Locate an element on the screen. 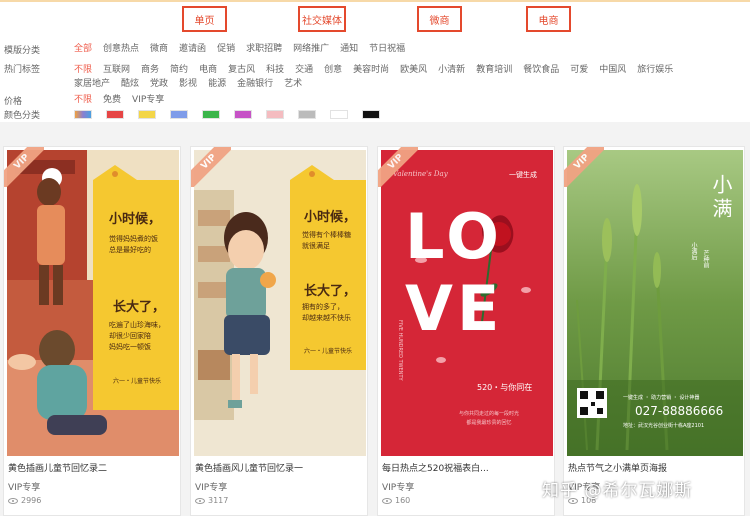 The height and width of the screenshot is (516, 750). hot-tag-option: 交通 is located at coordinates (304, 70).